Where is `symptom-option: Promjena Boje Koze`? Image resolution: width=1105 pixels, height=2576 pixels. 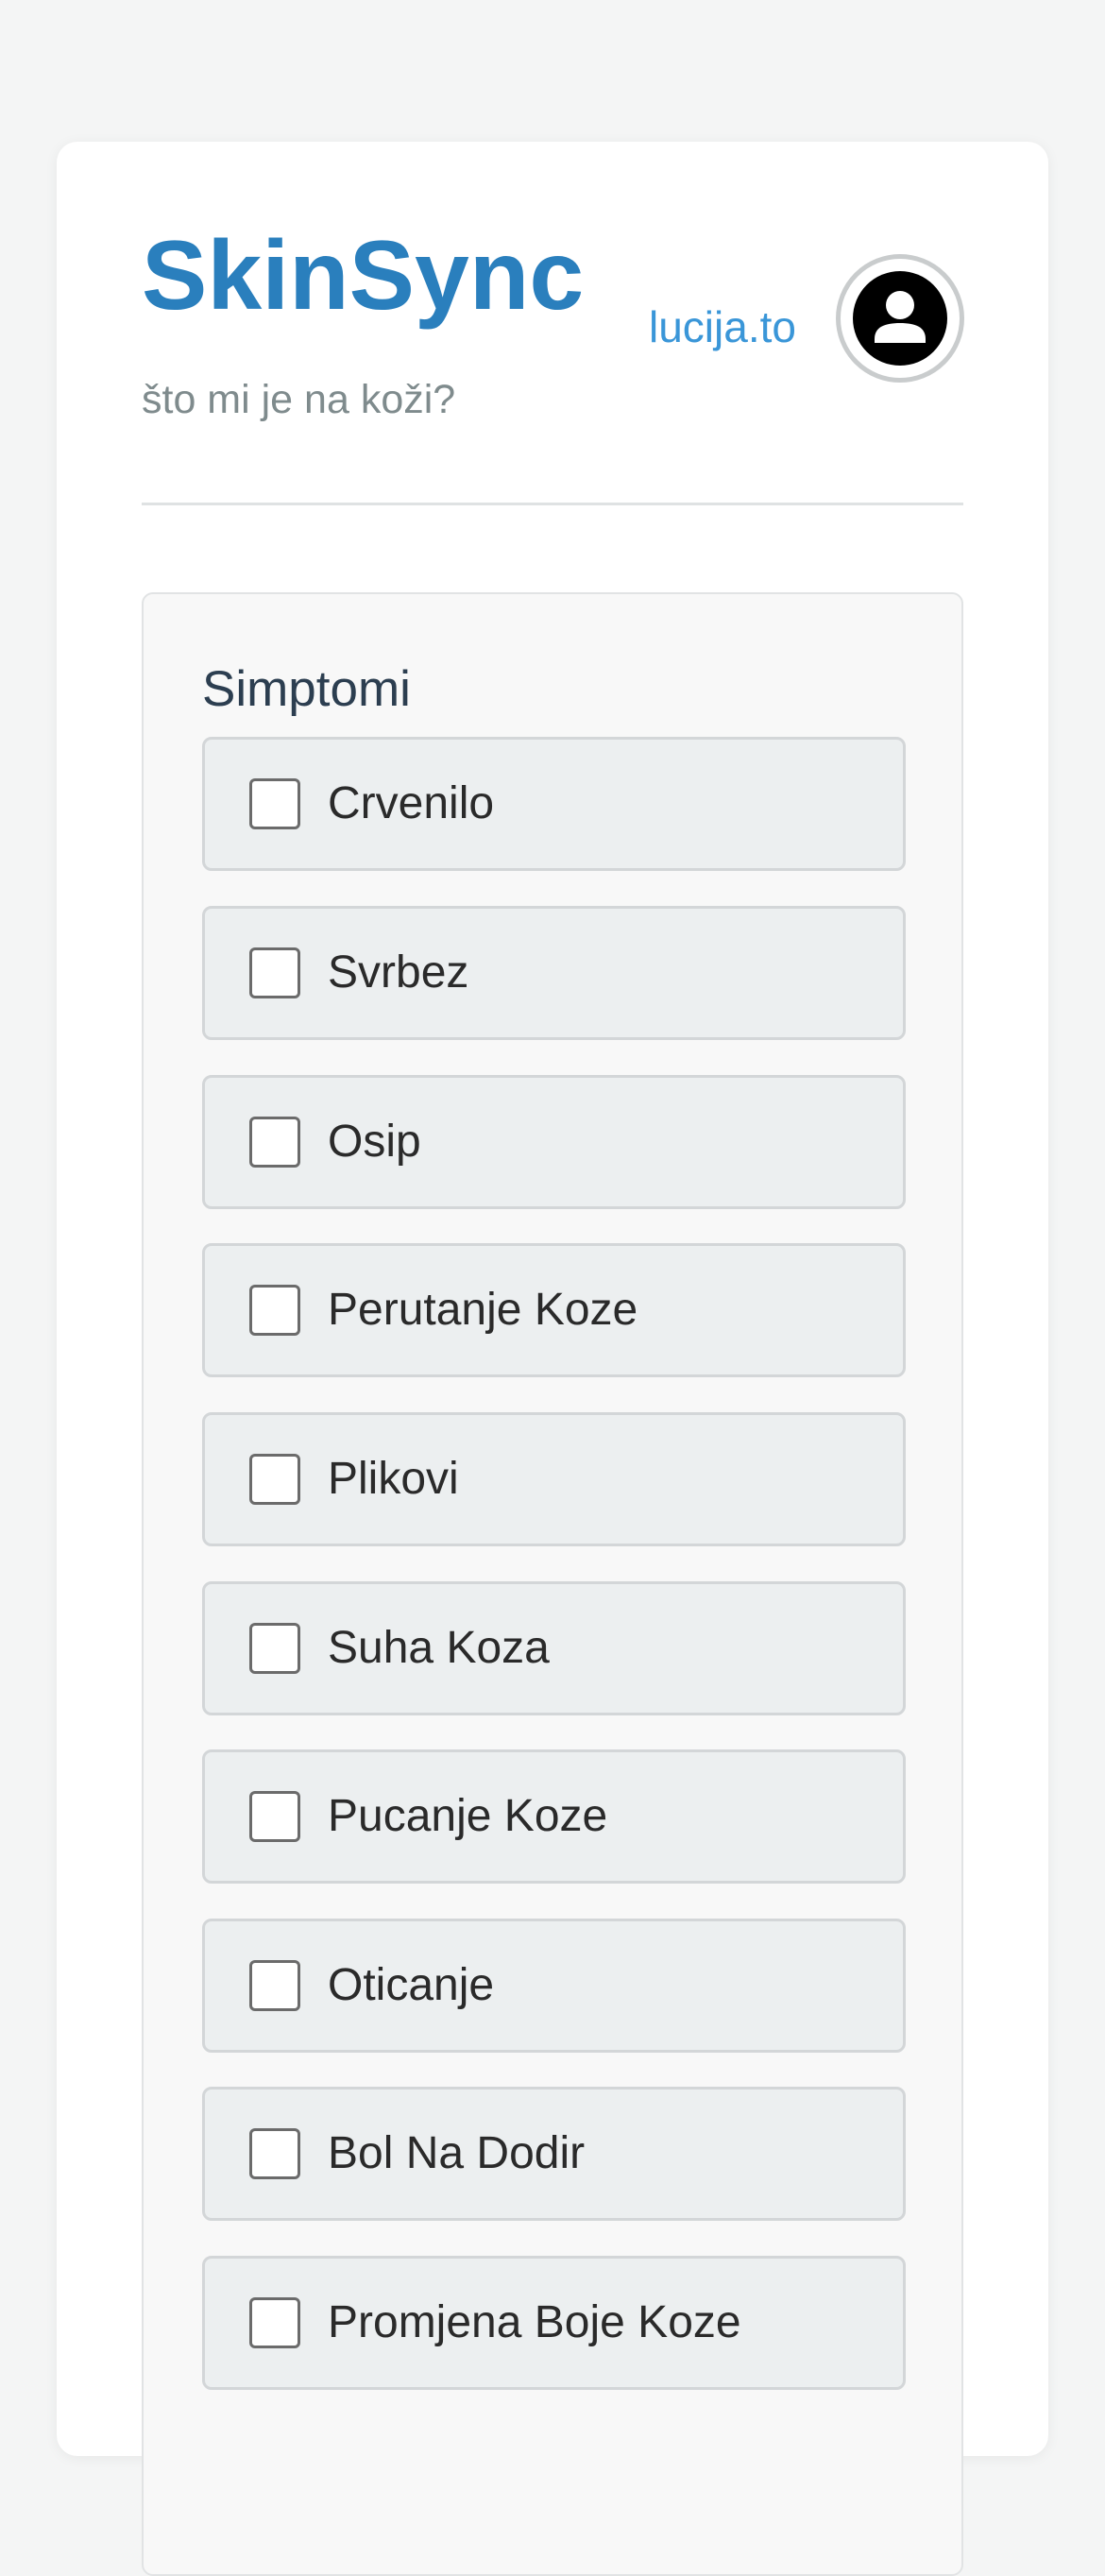
symptom-option: Promjena Boje Koze is located at coordinates (554, 2323).